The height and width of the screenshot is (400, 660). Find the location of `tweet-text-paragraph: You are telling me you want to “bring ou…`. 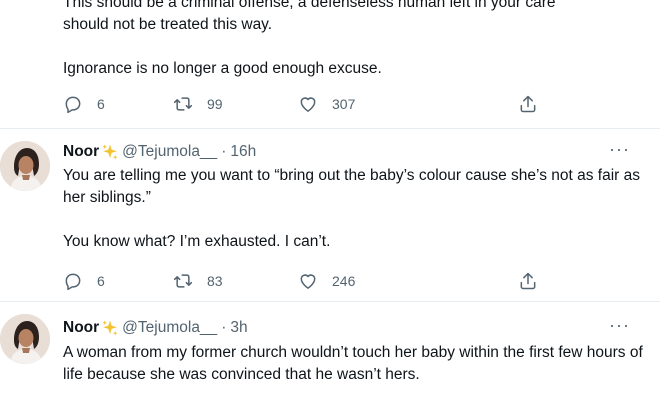

tweet-text-paragraph: You are telling me you want to “bring ou… is located at coordinates (352, 186).